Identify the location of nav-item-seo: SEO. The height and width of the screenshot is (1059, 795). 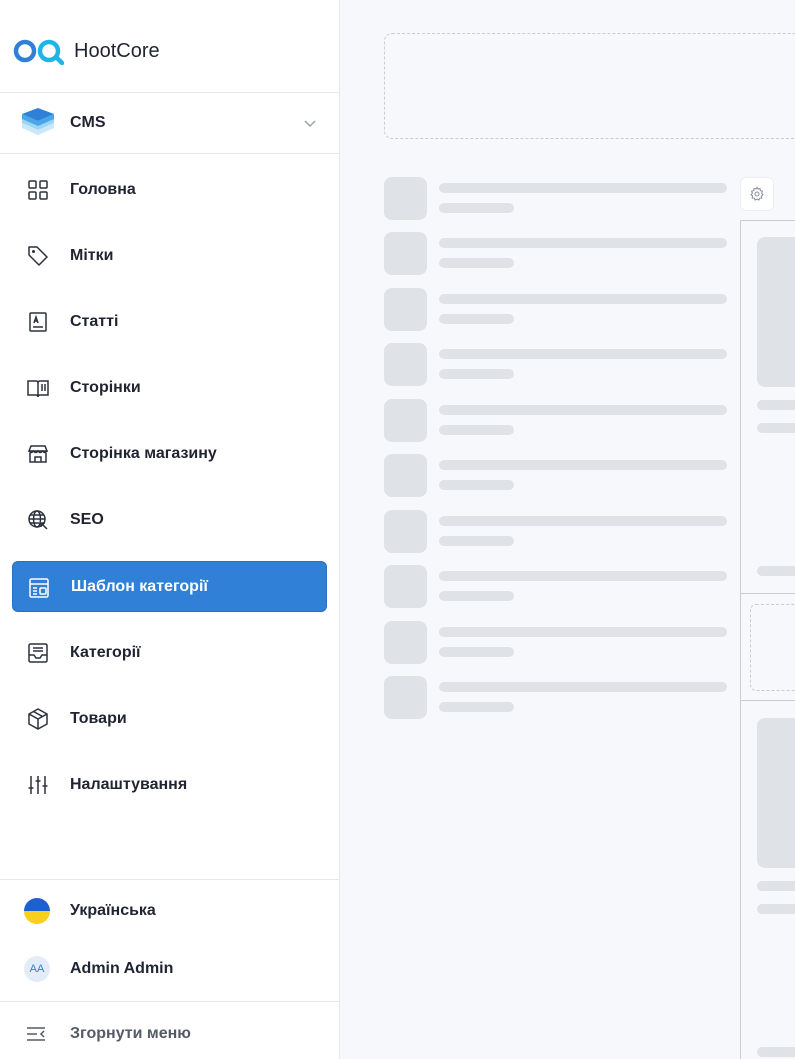
(169, 519).